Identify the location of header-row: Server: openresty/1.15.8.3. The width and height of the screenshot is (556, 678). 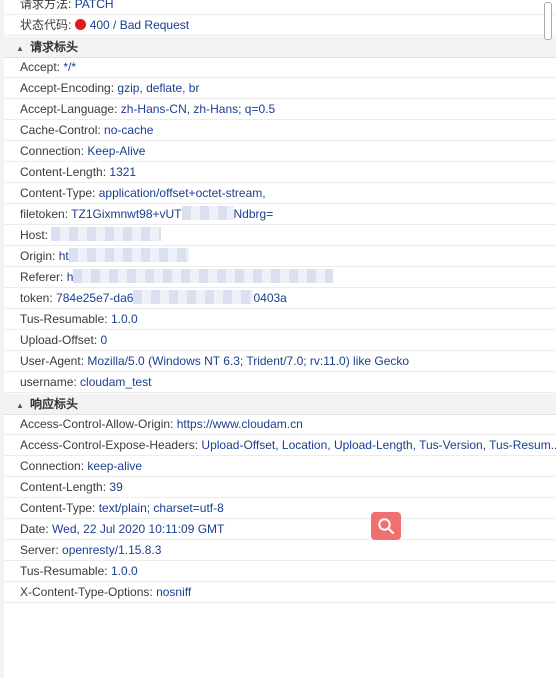
(280, 550).